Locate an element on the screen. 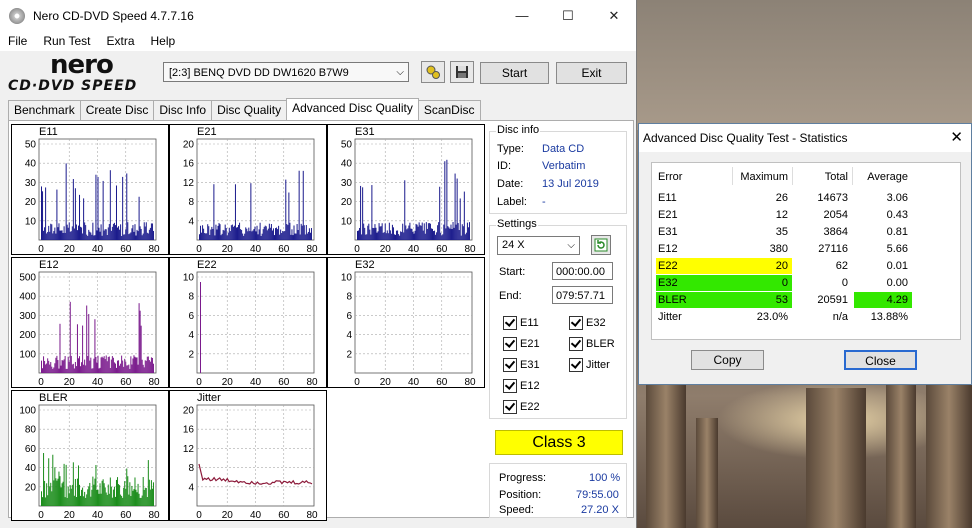  table-row: BLER 53 20591 4.29 is located at coordinates (807, 300).